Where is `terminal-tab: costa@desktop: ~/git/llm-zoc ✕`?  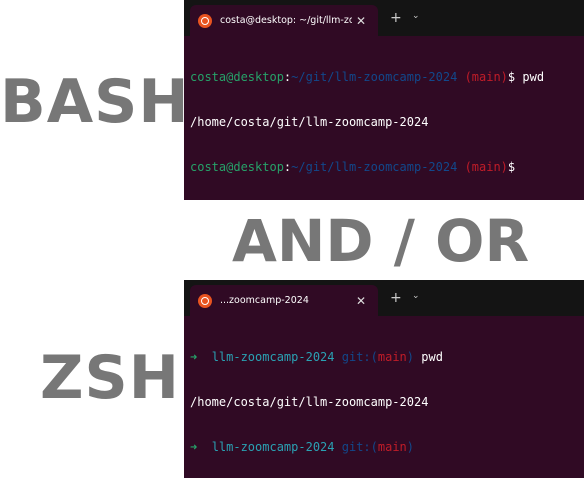
terminal-tab: costa@desktop: ~/git/llm-zoc ✕ is located at coordinates (284, 20).